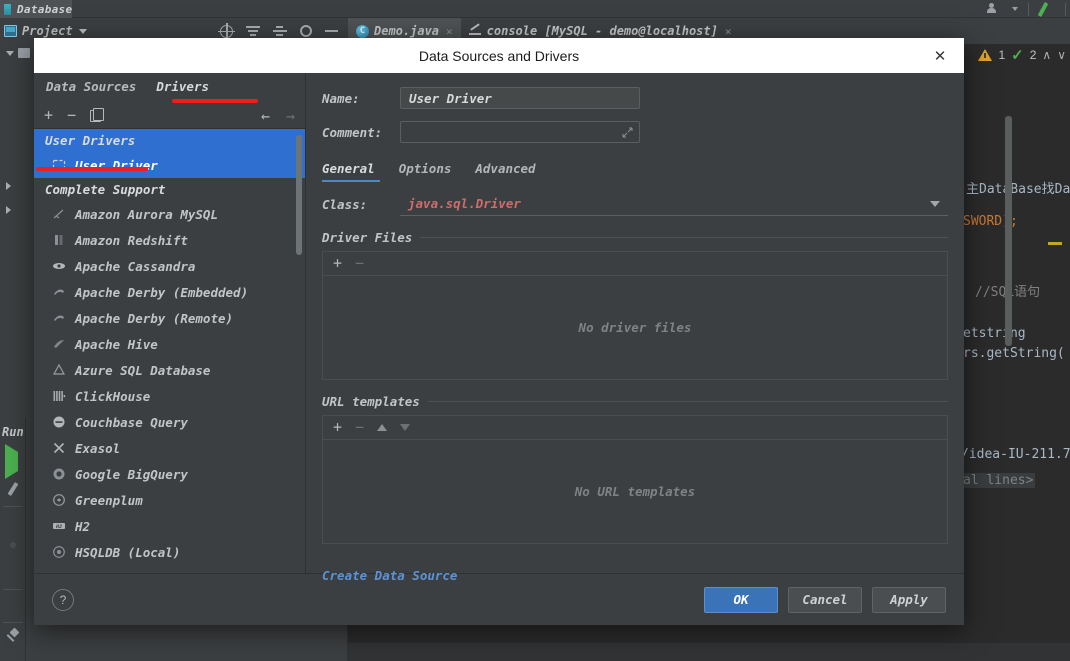 This screenshot has height=661, width=1070. What do you see at coordinates (635, 427) in the screenshot?
I see `url-templates-toolbar: + −` at bounding box center [635, 427].